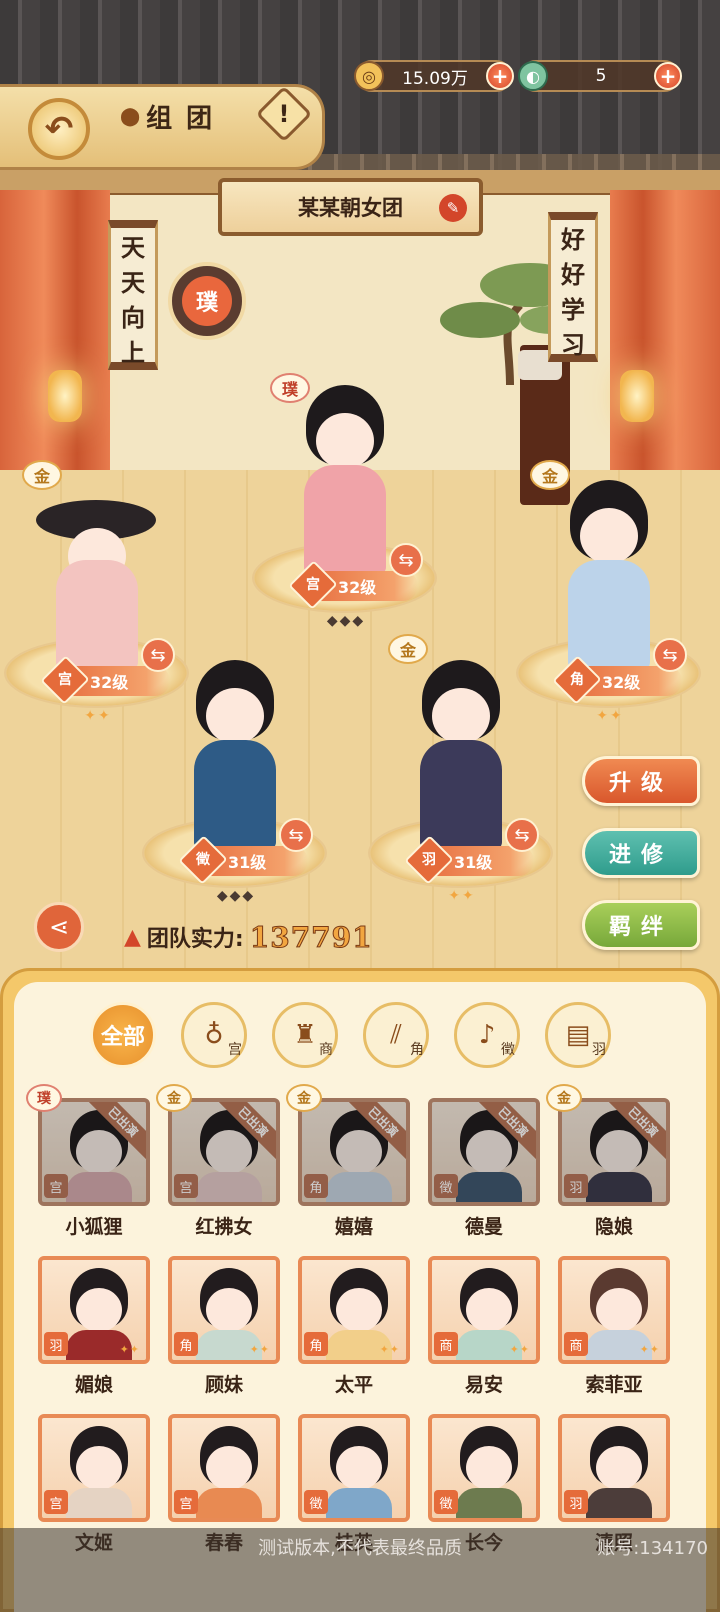  What do you see at coordinates (56, 1186) in the screenshot?
I see `role-icon: 宫` at bounding box center [56, 1186].